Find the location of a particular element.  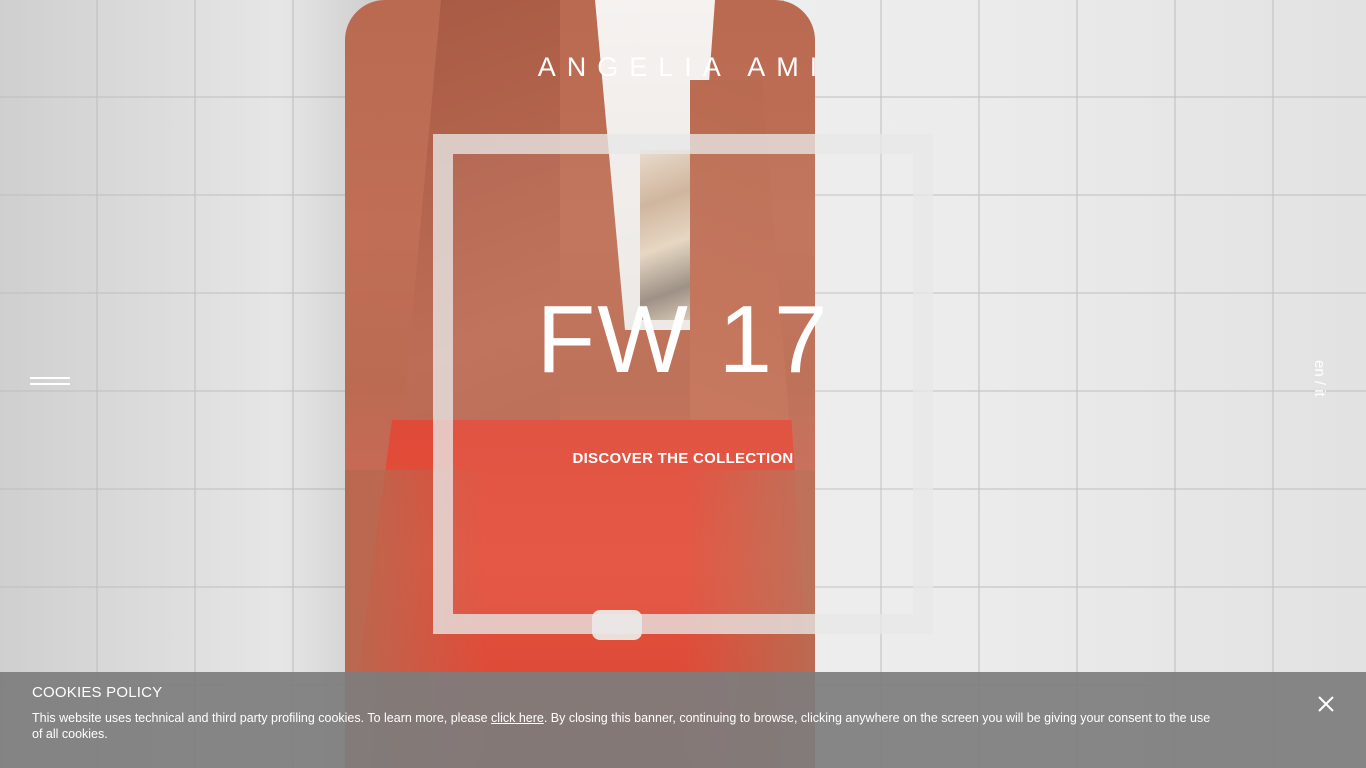

language-switch: en / it is located at coordinates (1319, 385).